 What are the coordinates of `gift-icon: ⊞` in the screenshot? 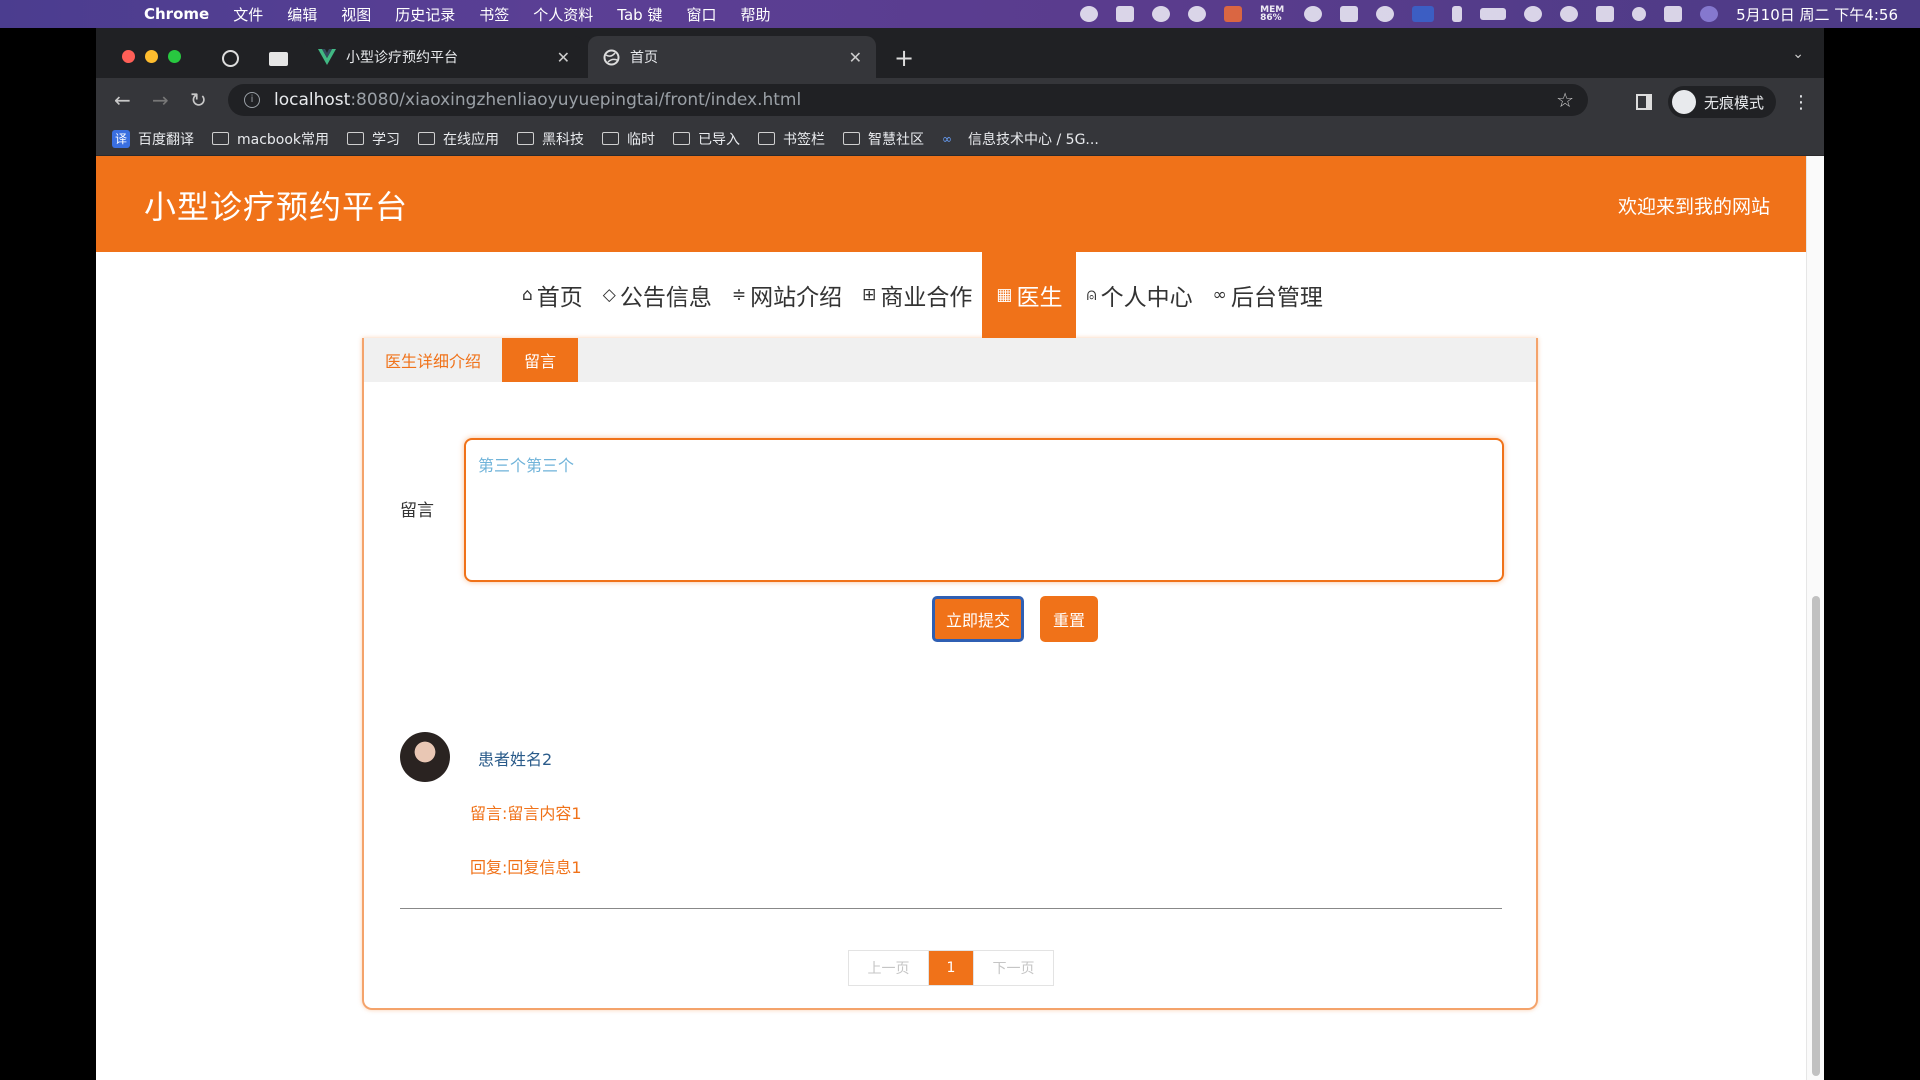 It's located at (869, 295).